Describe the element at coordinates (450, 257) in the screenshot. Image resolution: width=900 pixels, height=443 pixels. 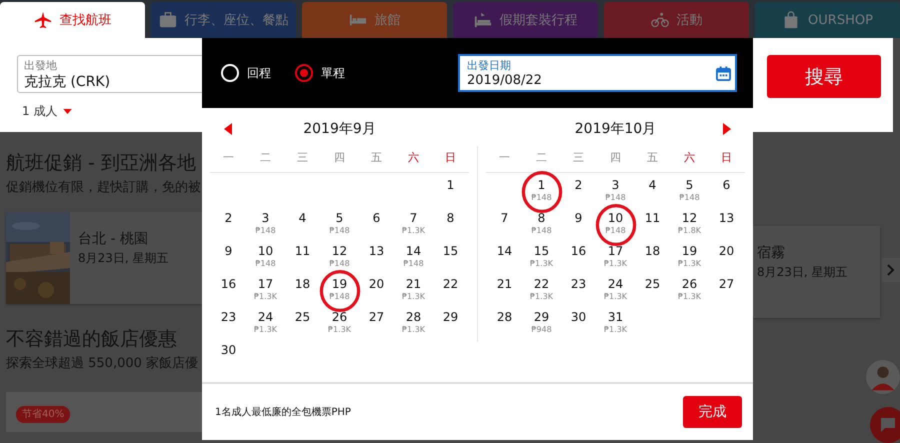
I see `calendar-day: 15` at that location.